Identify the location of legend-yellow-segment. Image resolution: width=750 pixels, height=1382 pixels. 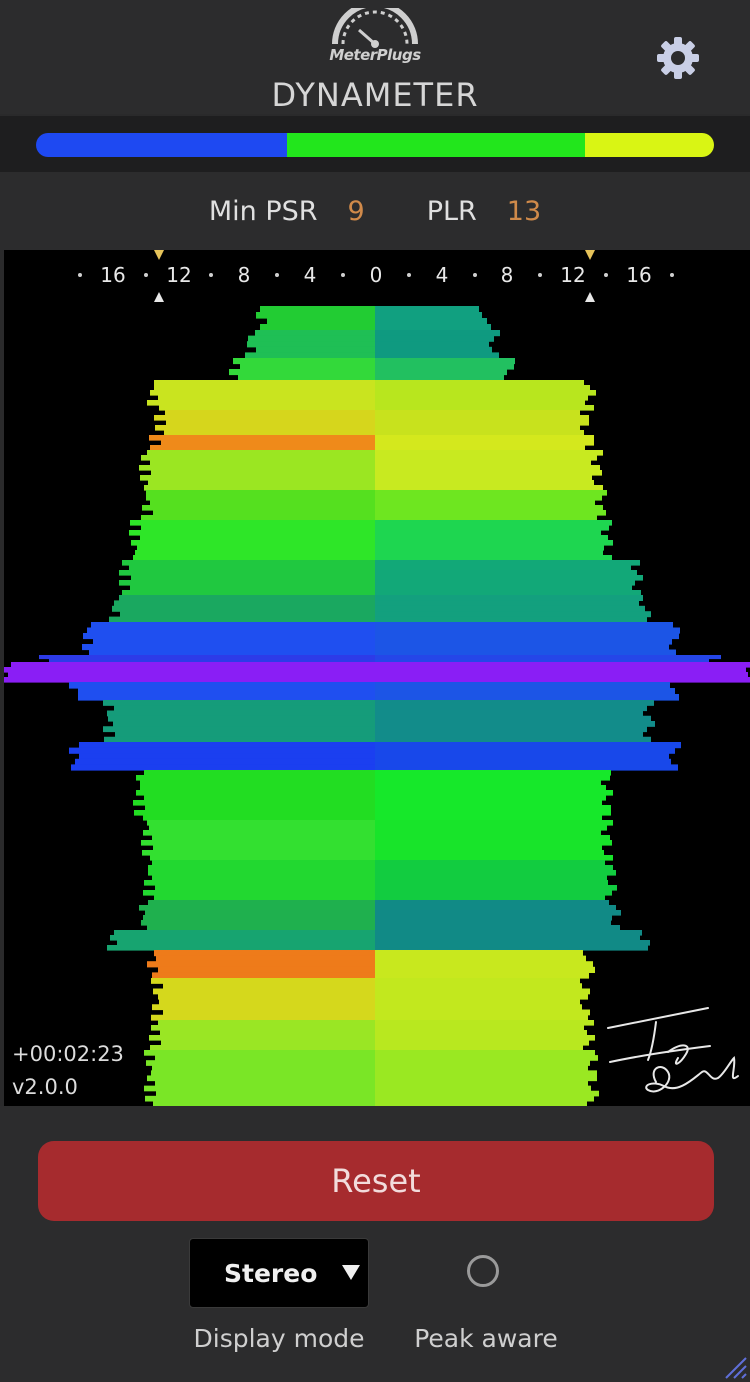
(649, 145).